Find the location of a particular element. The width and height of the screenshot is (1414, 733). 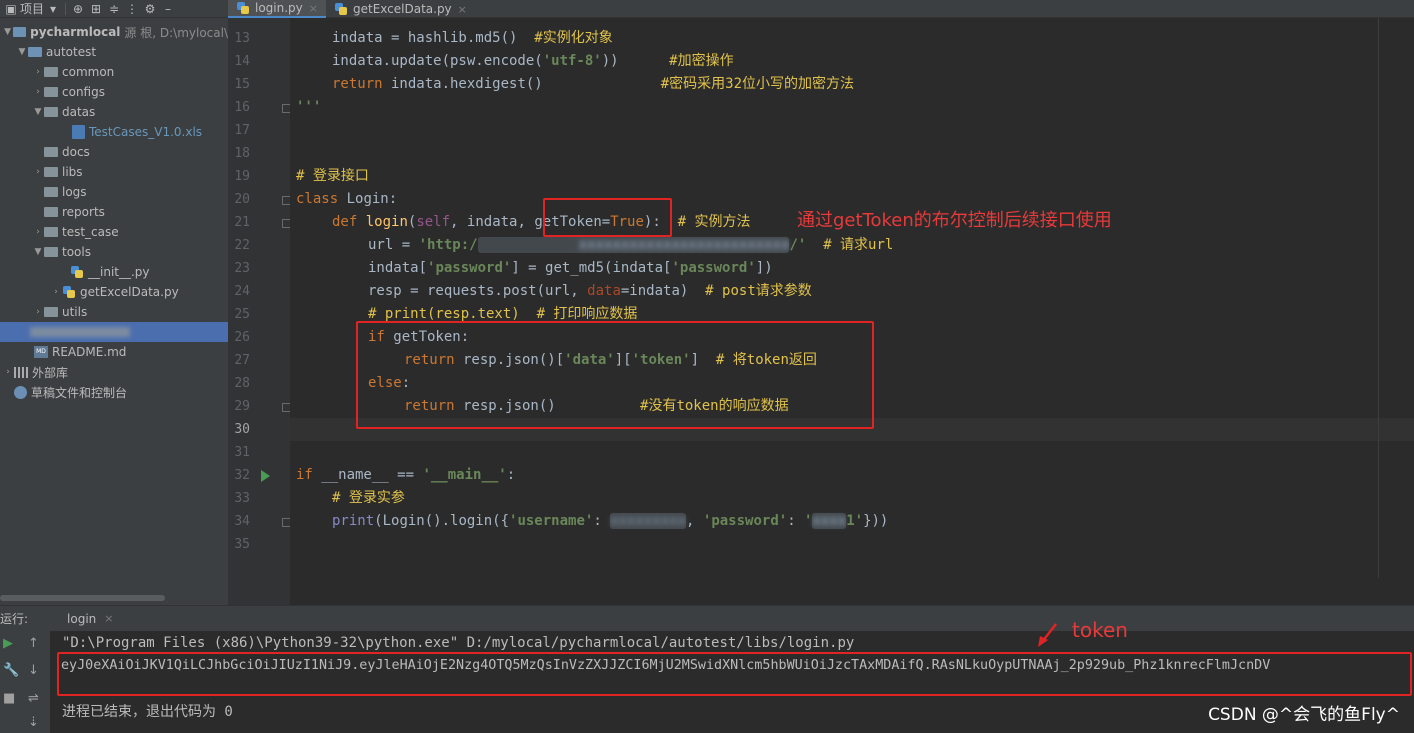

sort-icon: ⇣ is located at coordinates (33, 722).